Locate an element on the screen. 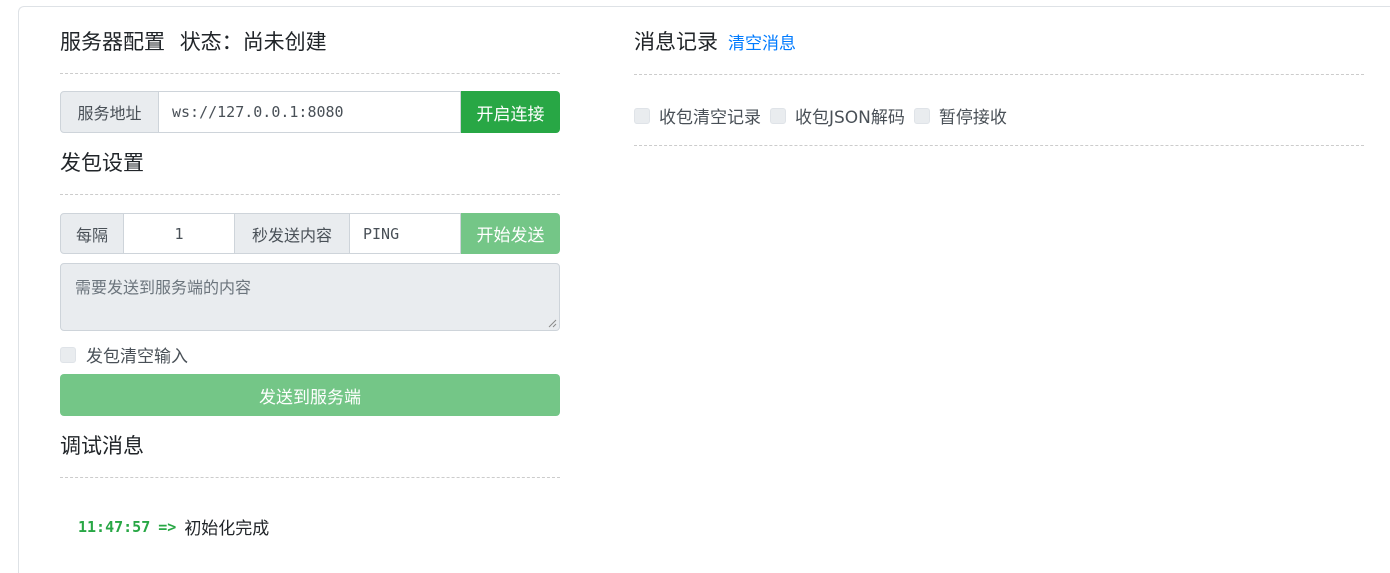  connect-button: 开启连接 is located at coordinates (510, 112).